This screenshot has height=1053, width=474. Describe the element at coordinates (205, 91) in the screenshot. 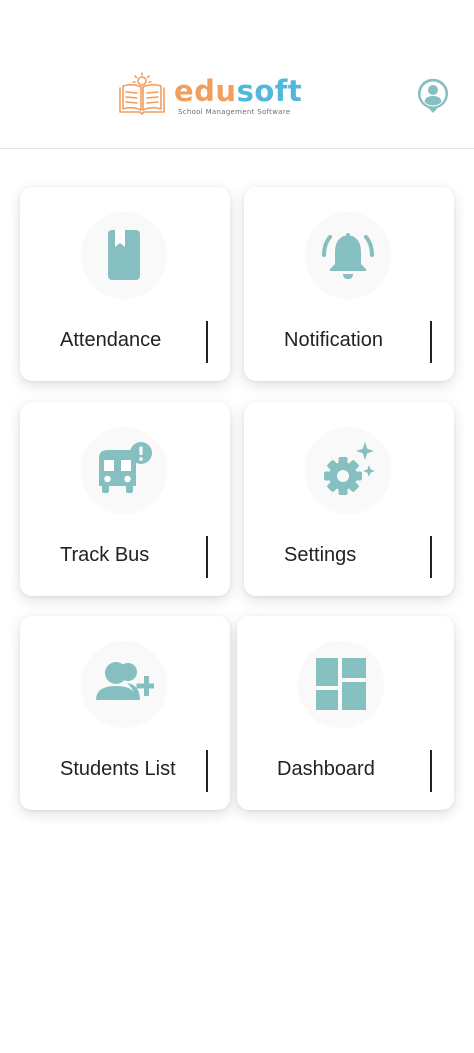

I see `brand-name-edu: edu` at that location.